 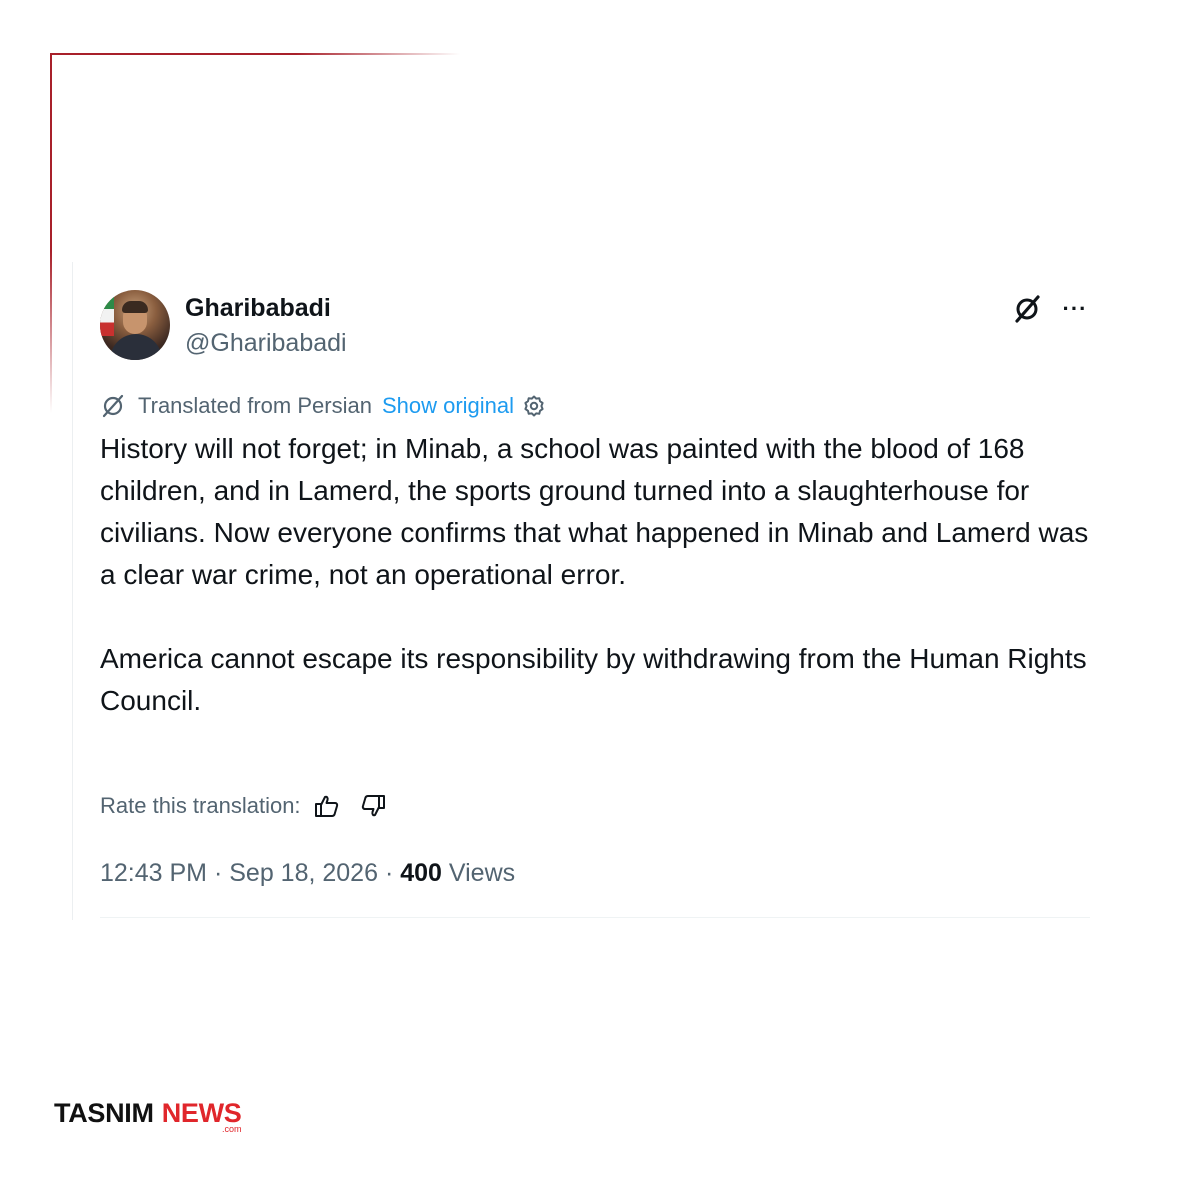 What do you see at coordinates (51, 233) in the screenshot?
I see `frame-left-border` at bounding box center [51, 233].